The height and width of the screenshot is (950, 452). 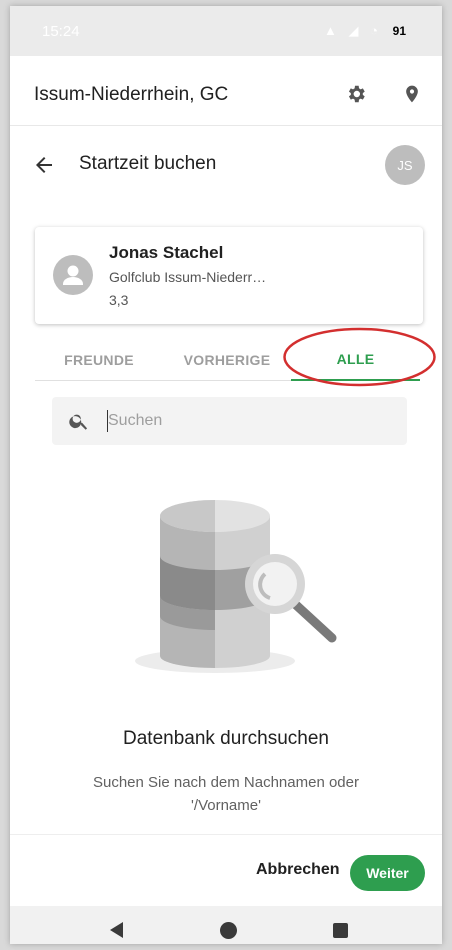 I want to click on search-icon, so click(x=79, y=421).